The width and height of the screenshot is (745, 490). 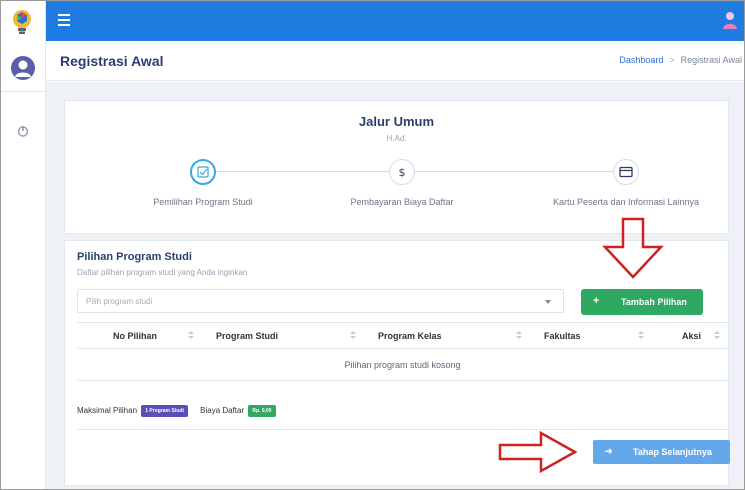 What do you see at coordinates (410, 335) in the screenshot?
I see `column-label: Program Kelas` at bounding box center [410, 335].